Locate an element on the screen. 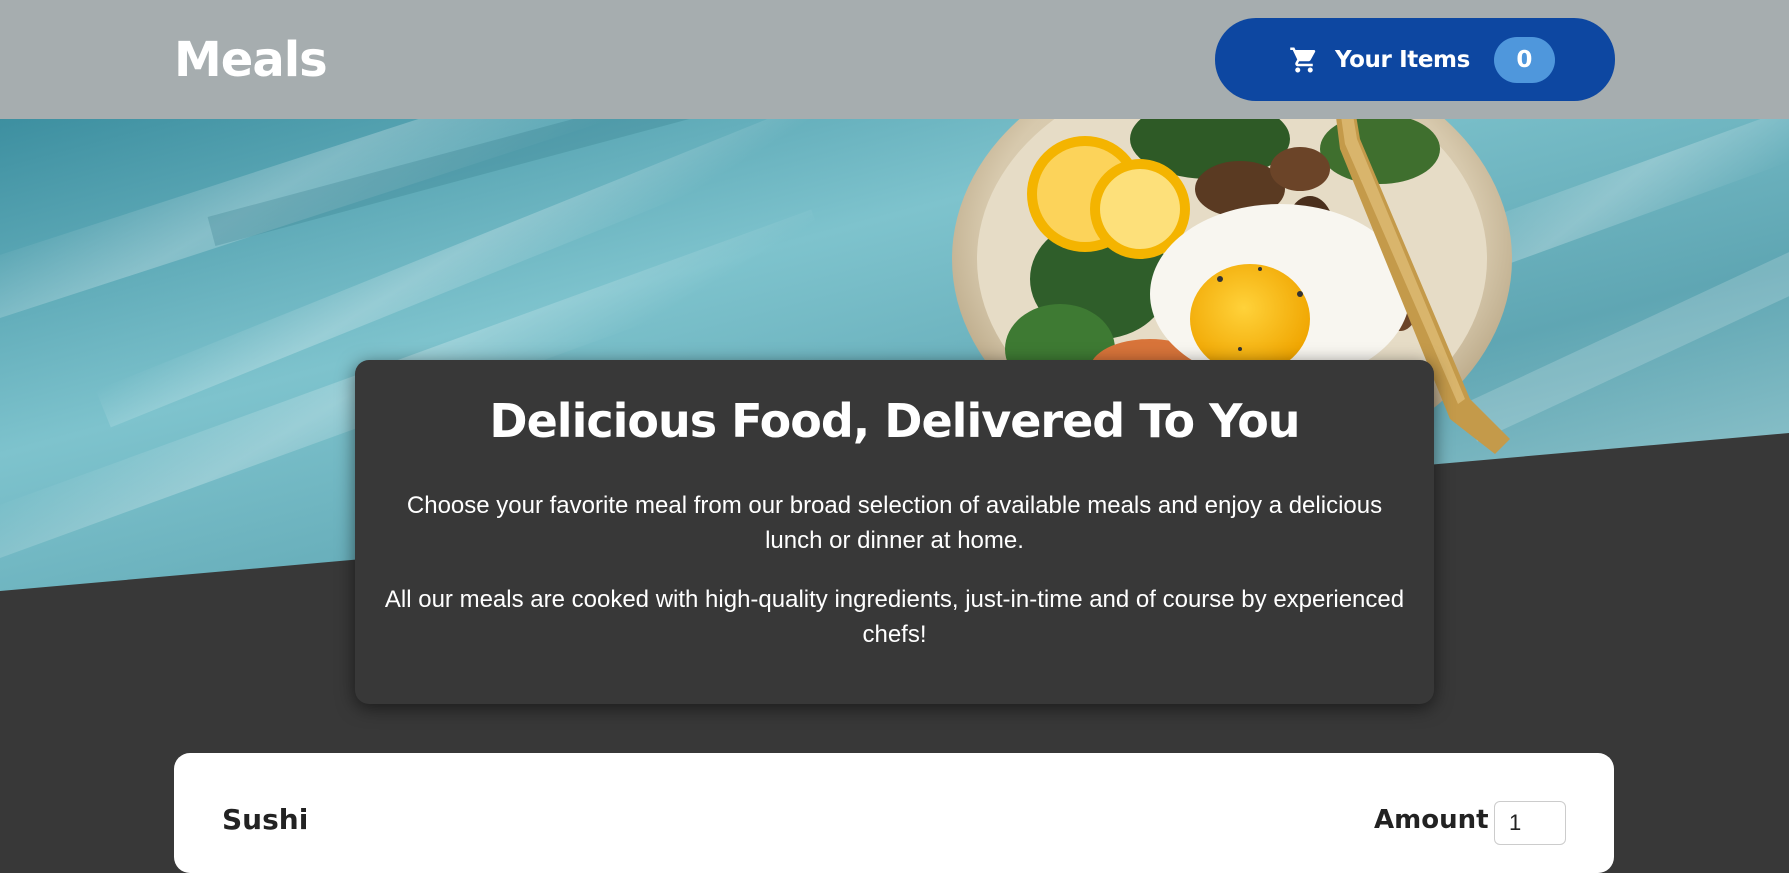  cart-icon is located at coordinates (1304, 60).